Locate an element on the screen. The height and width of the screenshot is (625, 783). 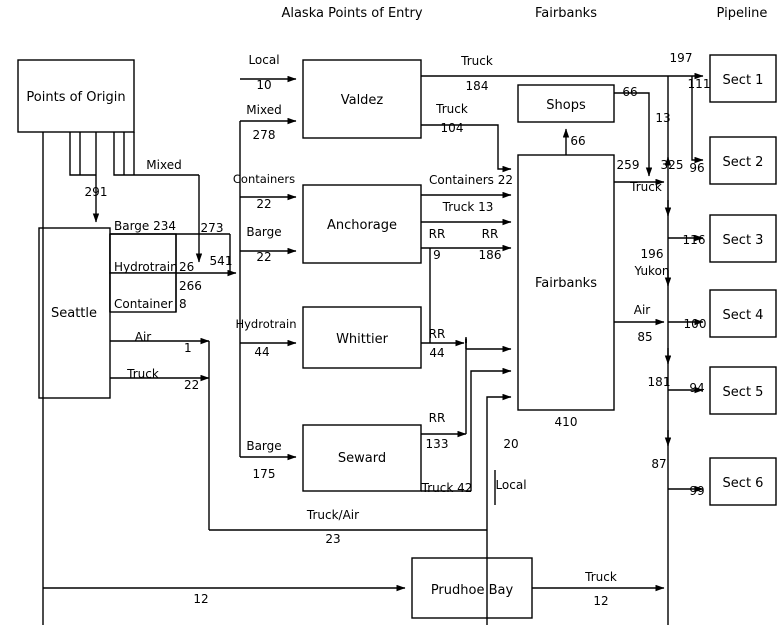
edge-label-seattle-truck: Truck is located at coordinates (142, 374).